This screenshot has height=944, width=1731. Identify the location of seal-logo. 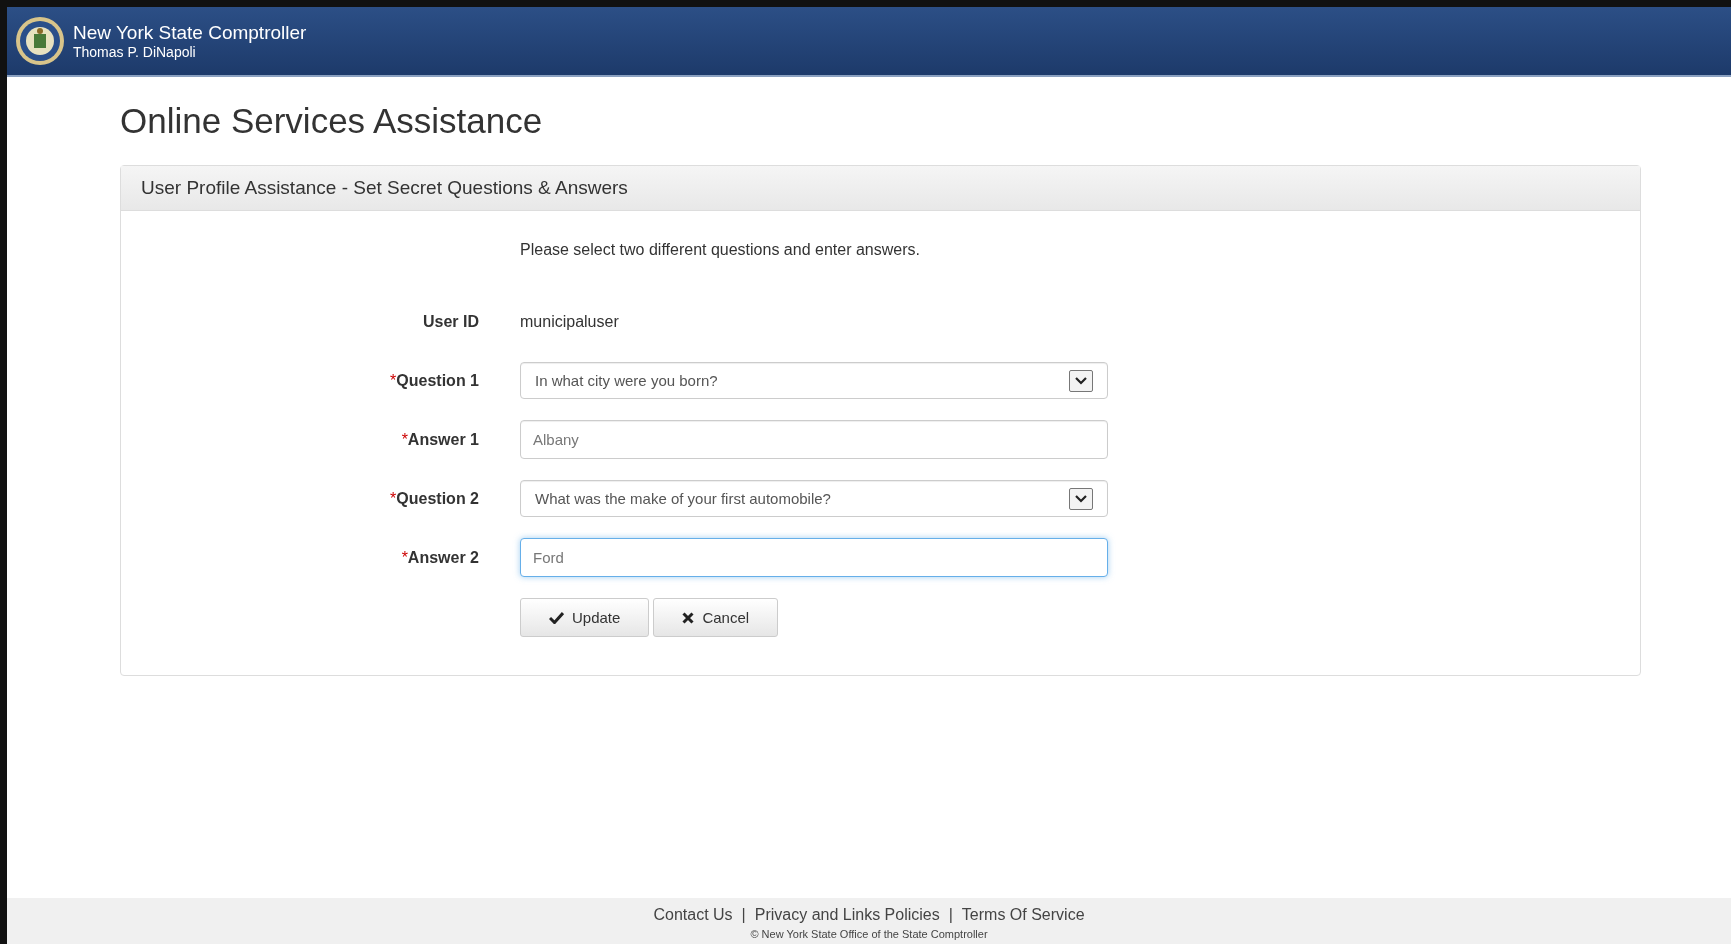
(40, 41).